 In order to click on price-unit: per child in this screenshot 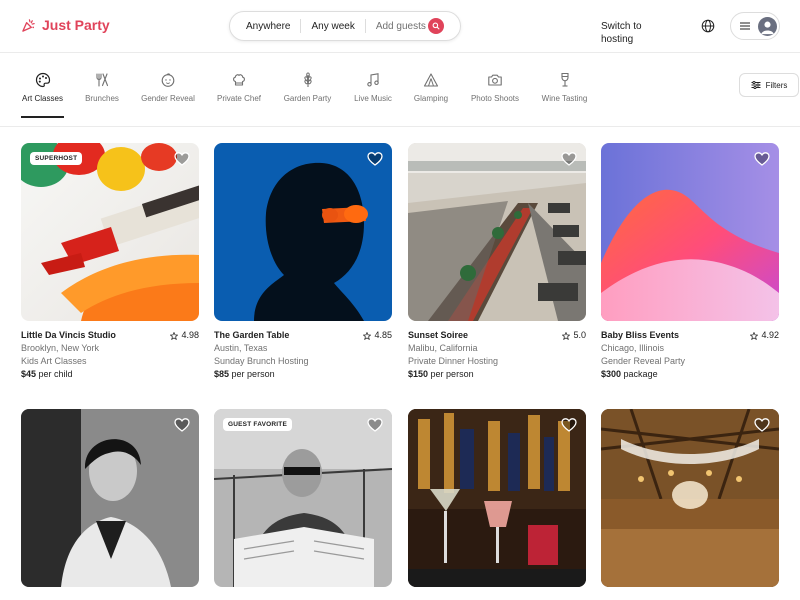, I will do `click(55, 374)`.